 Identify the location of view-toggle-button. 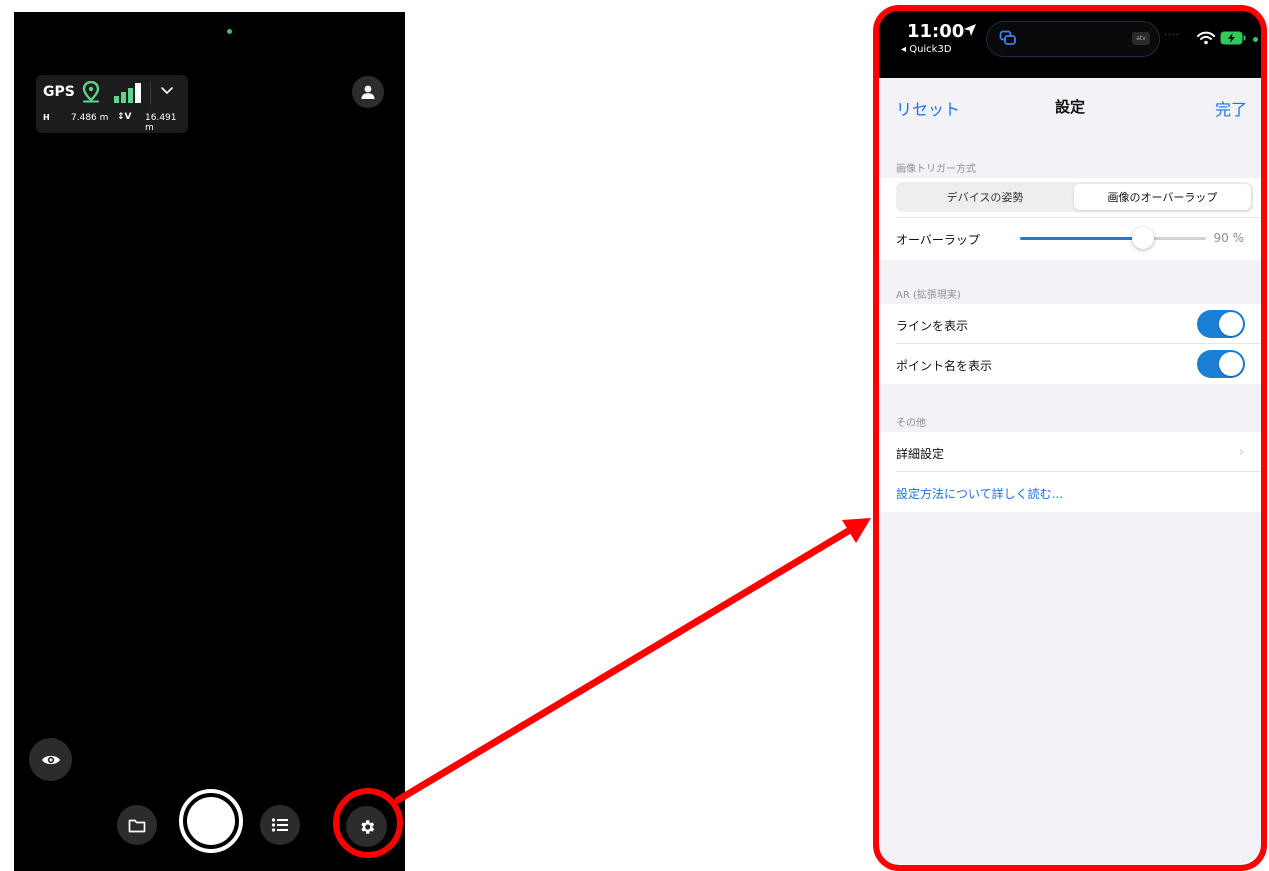
(50, 759).